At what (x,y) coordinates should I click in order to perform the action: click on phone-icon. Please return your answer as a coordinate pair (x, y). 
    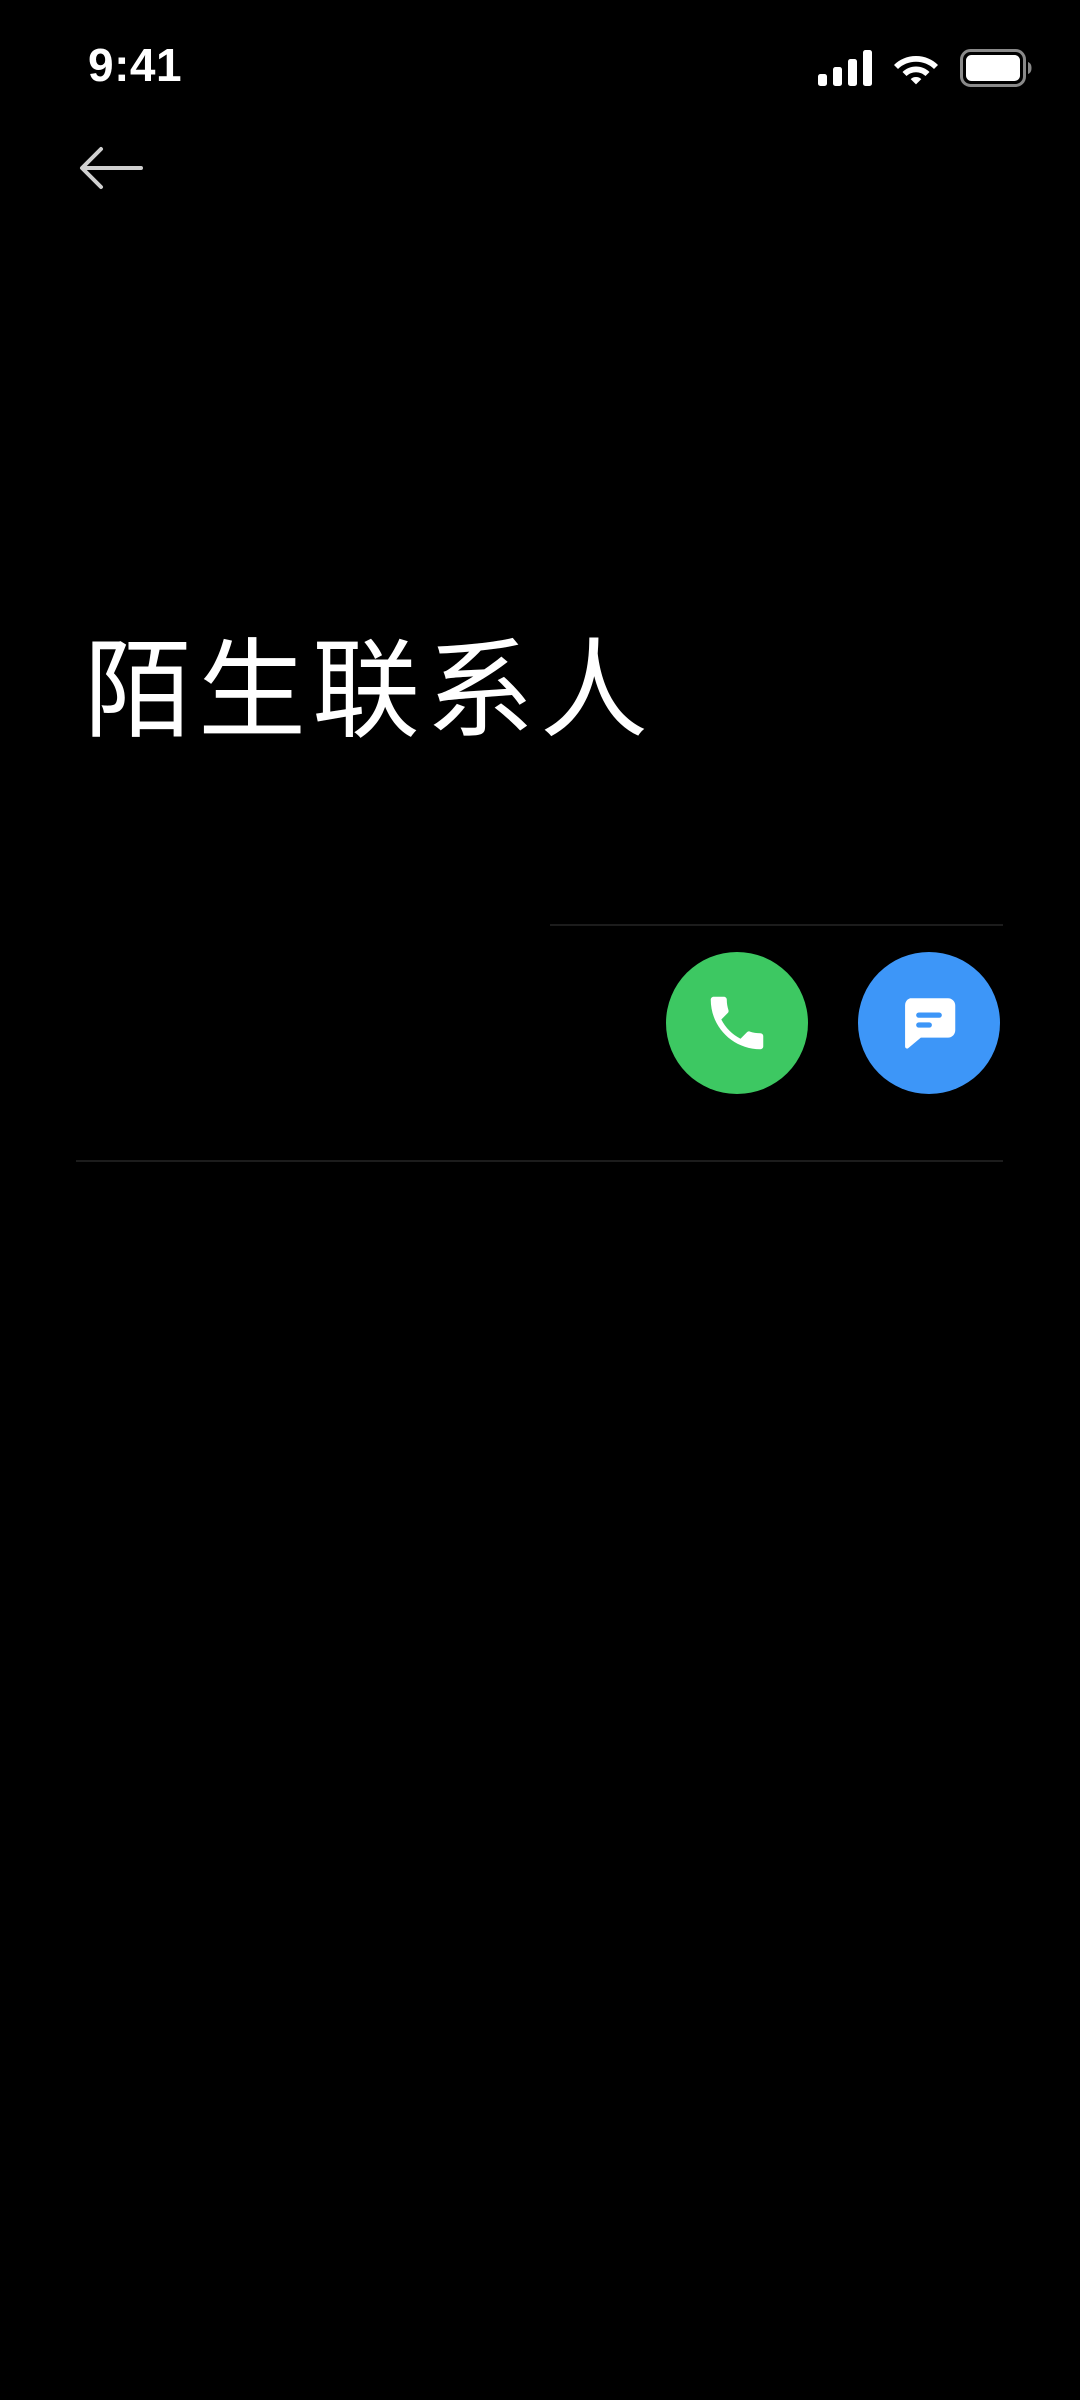
    Looking at the image, I should click on (737, 1023).